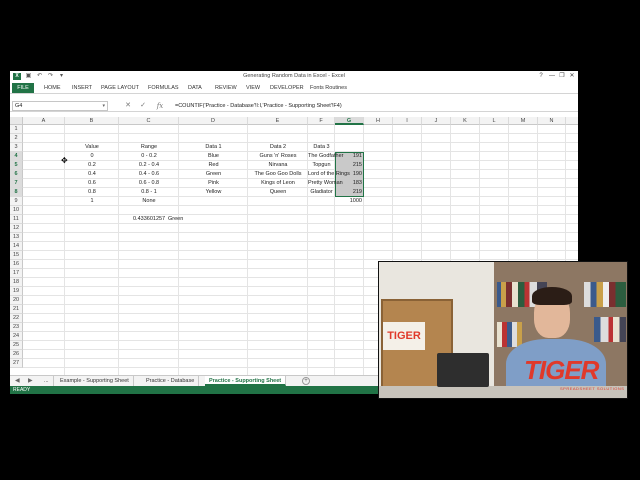 The width and height of the screenshot is (640, 480). I want to click on select-all-corner, so click(16, 121).